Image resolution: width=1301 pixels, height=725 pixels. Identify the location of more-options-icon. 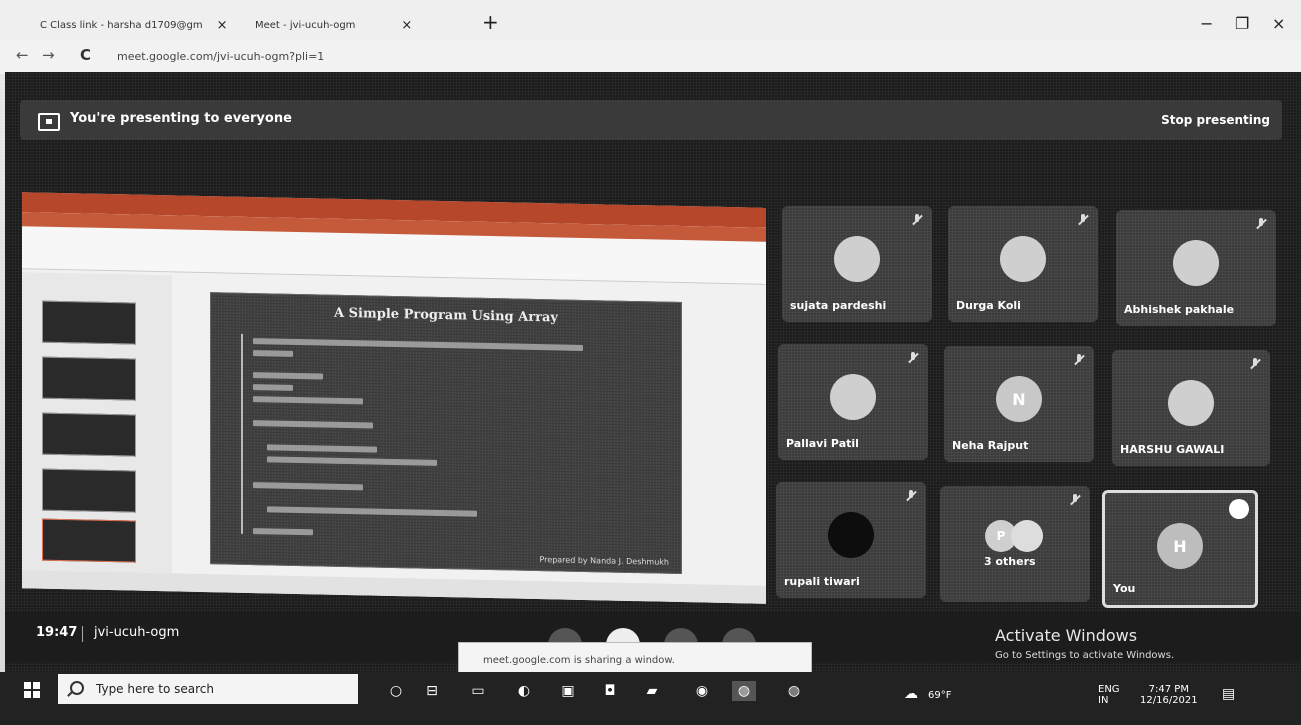
(1239, 509).